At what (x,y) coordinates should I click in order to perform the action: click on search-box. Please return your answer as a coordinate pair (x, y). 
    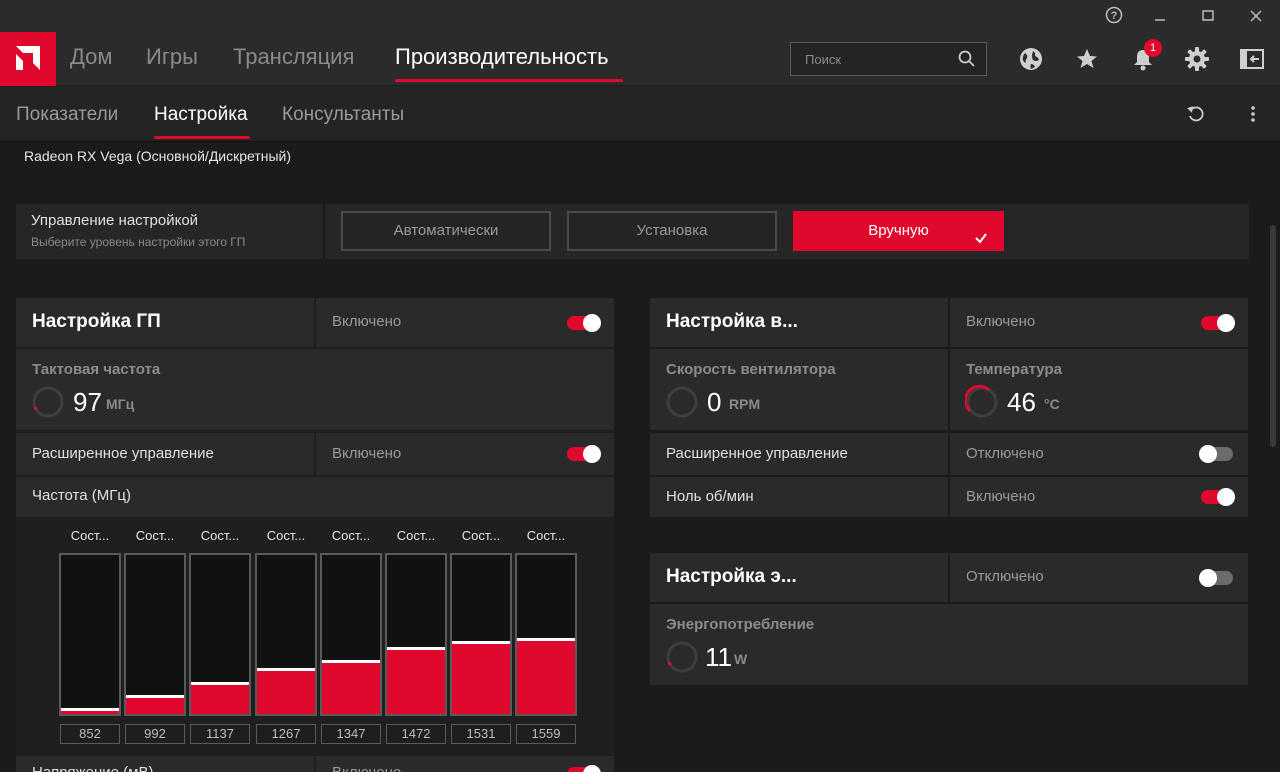
    Looking at the image, I should click on (888, 59).